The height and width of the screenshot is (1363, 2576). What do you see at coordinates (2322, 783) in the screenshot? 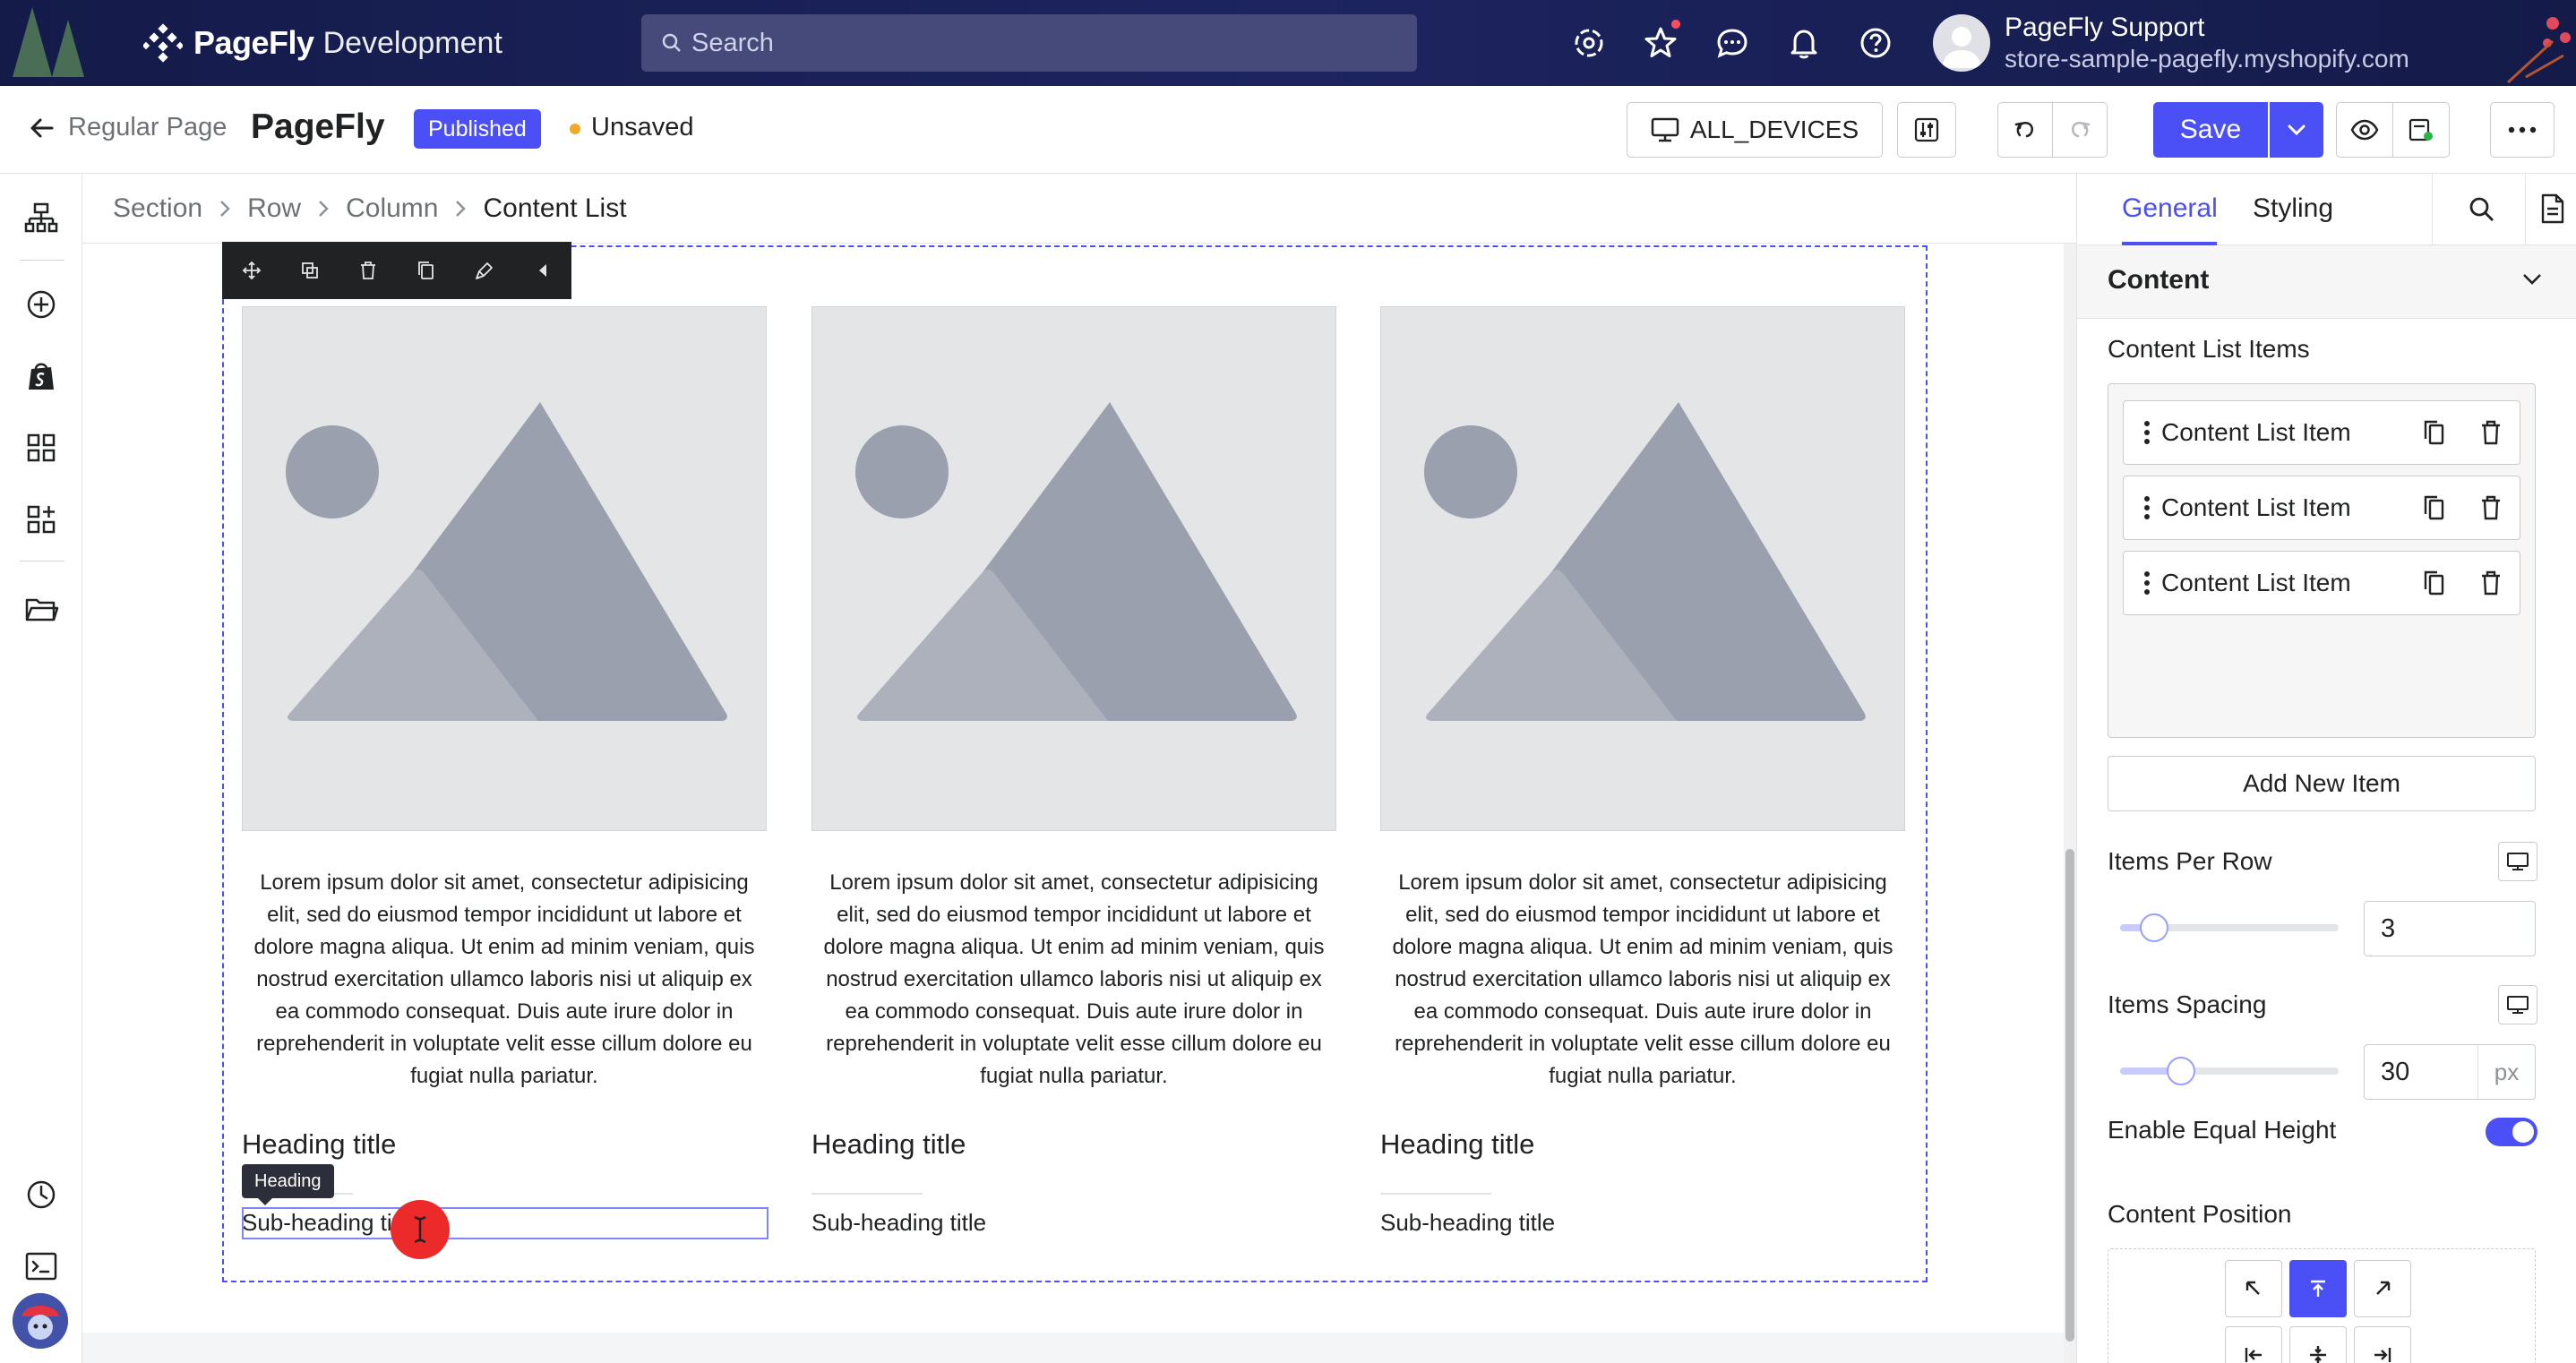
I see `add-new-item-button: Add New Item` at bounding box center [2322, 783].